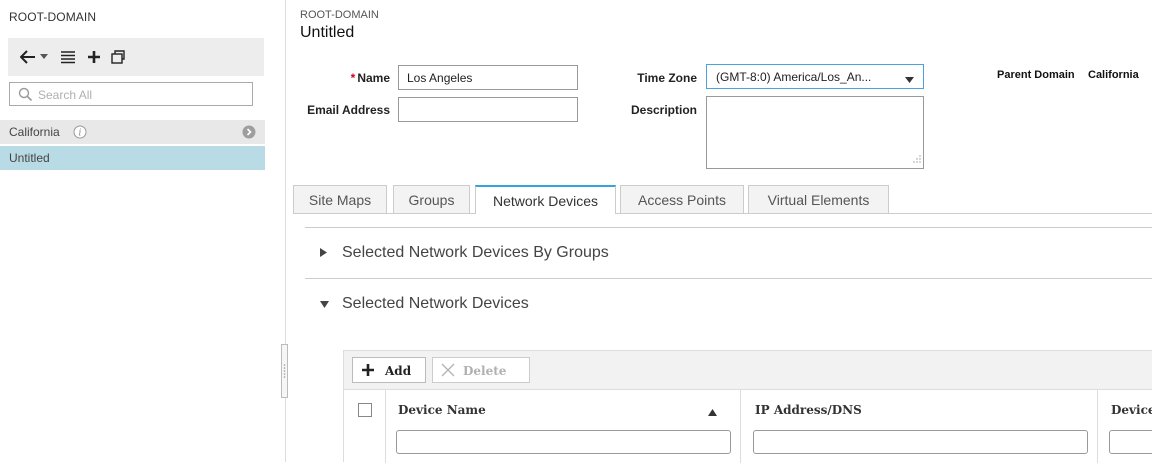 Image resolution: width=1152 pixels, height=463 pixels. I want to click on device-filter-input, so click(1130, 442).